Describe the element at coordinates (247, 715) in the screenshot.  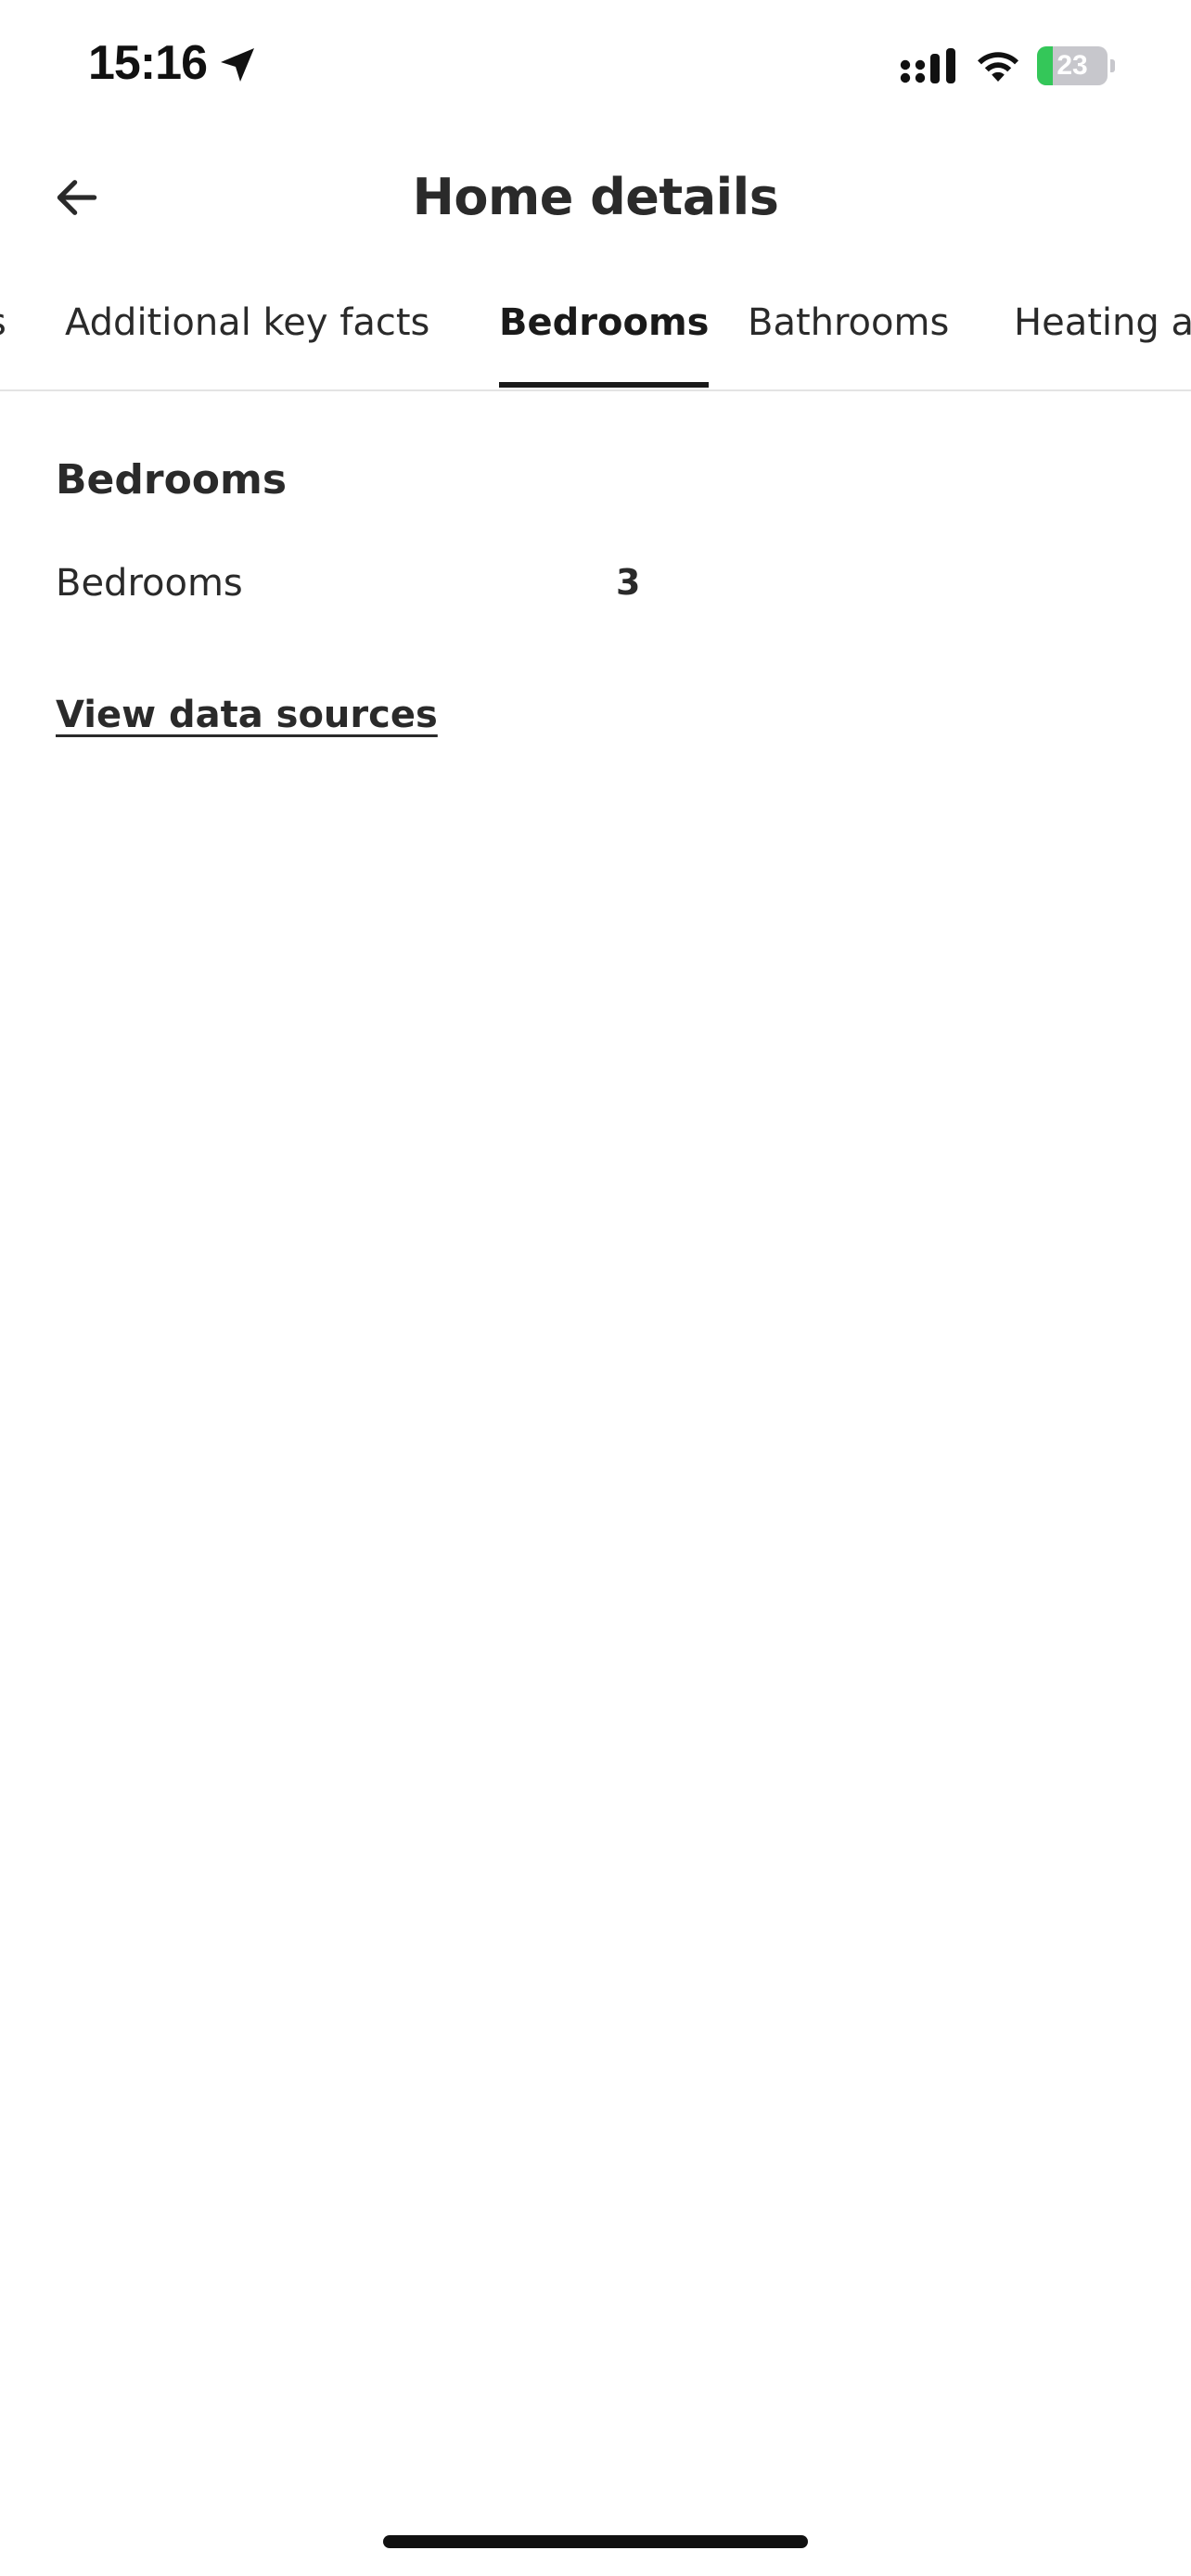
I see `view-data-sources-link: View data sources` at that location.